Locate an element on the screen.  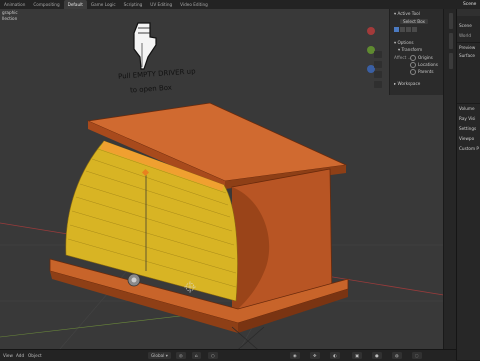
pan-icon is located at coordinates (378, 64).